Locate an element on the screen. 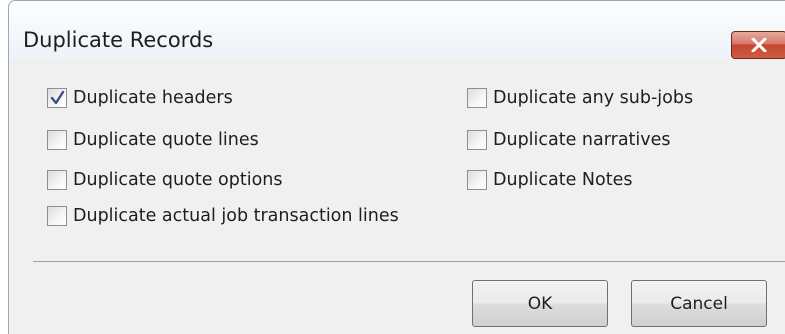 Image resolution: width=785 pixels, height=334 pixels. option-label: Duplicate headers is located at coordinates (153, 98).